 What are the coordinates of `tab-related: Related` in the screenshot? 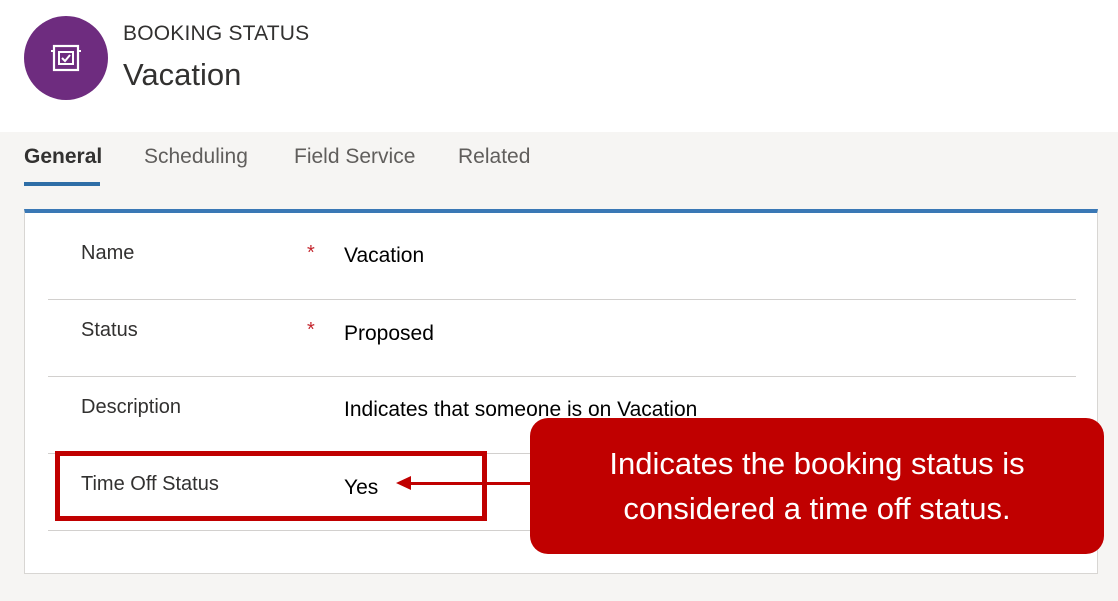 It's located at (494, 157).